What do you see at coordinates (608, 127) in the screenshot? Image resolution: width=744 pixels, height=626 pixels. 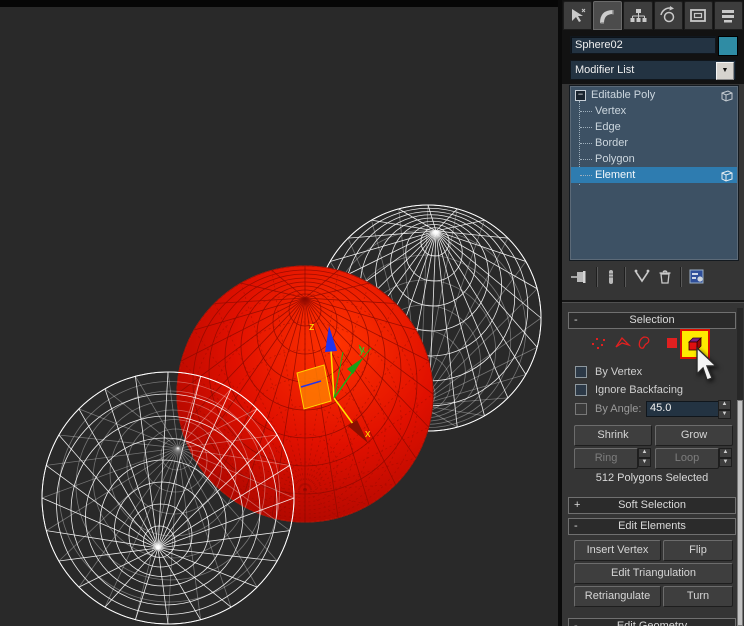 I see `stack-item-label: Edge` at bounding box center [608, 127].